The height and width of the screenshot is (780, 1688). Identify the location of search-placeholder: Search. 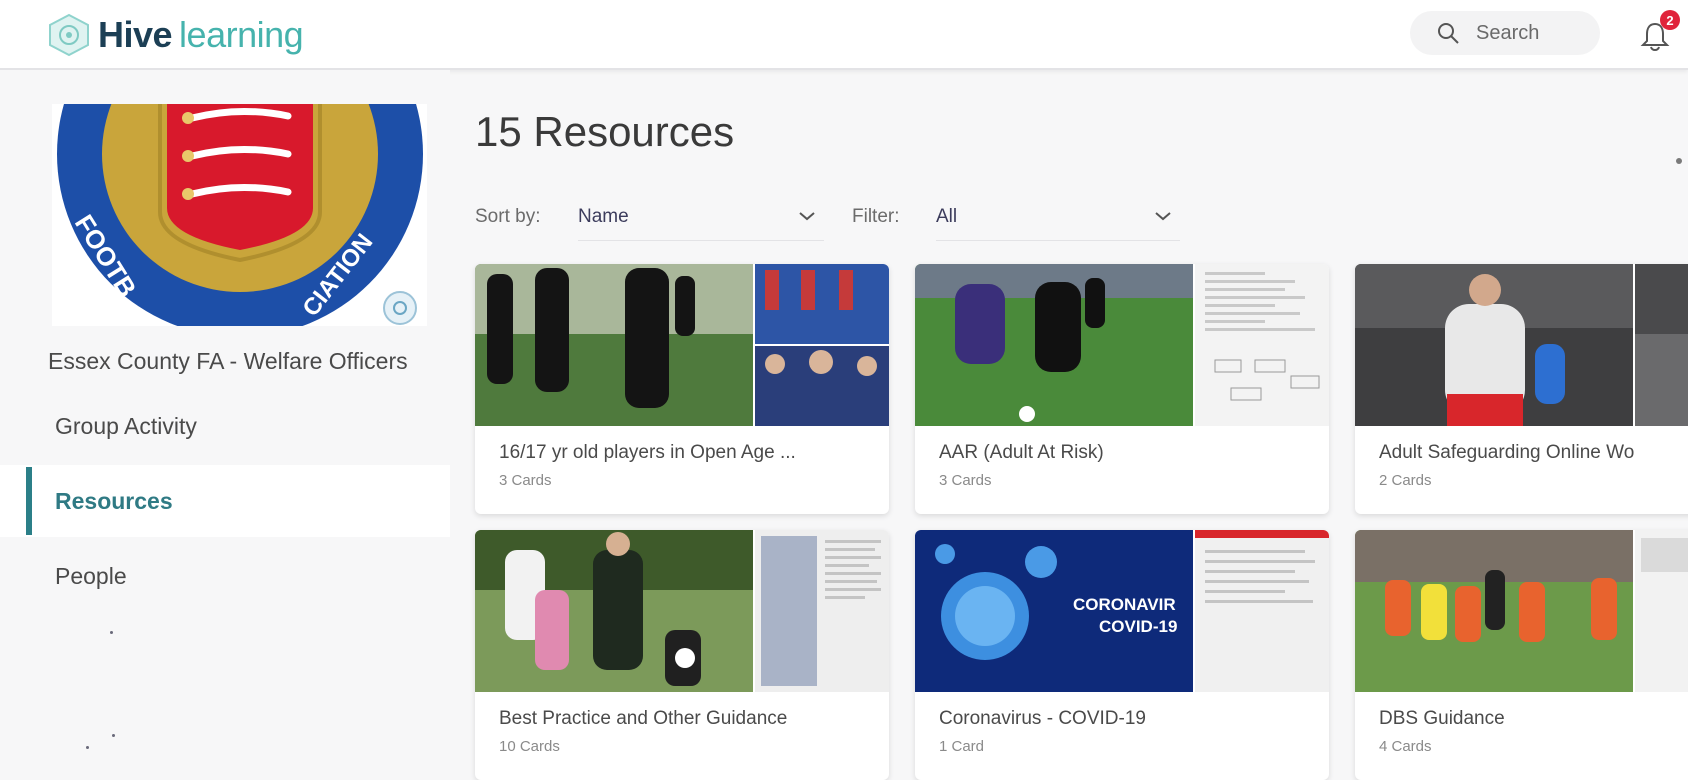
(1508, 32).